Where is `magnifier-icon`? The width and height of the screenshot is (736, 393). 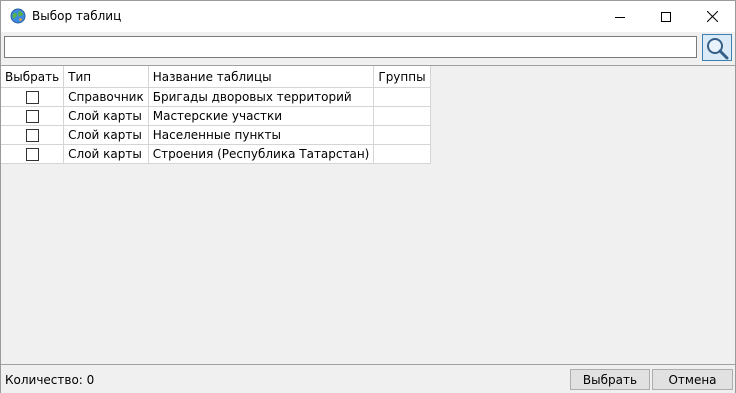
magnifier-icon is located at coordinates (718, 48).